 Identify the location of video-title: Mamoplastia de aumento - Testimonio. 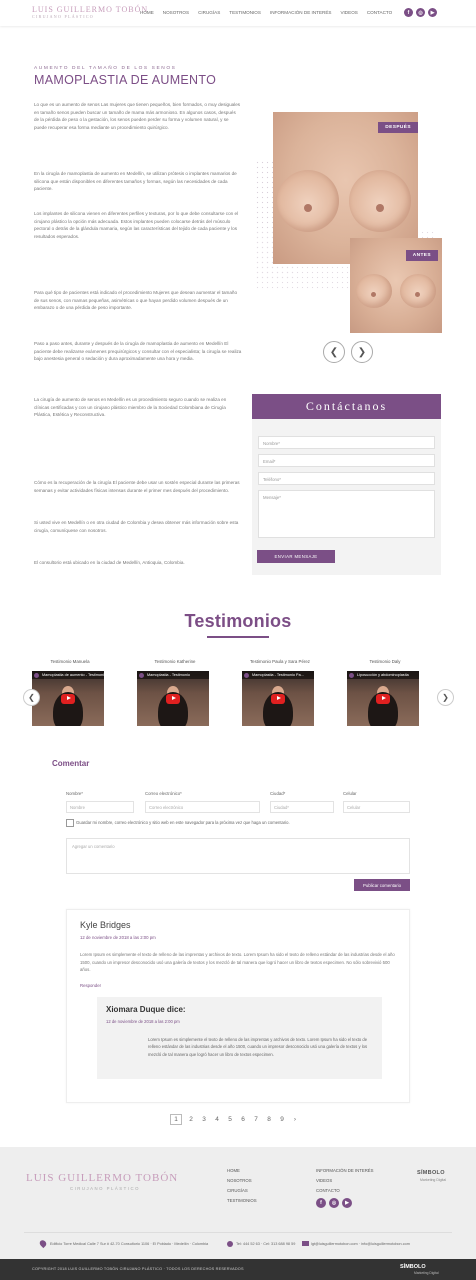
(68, 675).